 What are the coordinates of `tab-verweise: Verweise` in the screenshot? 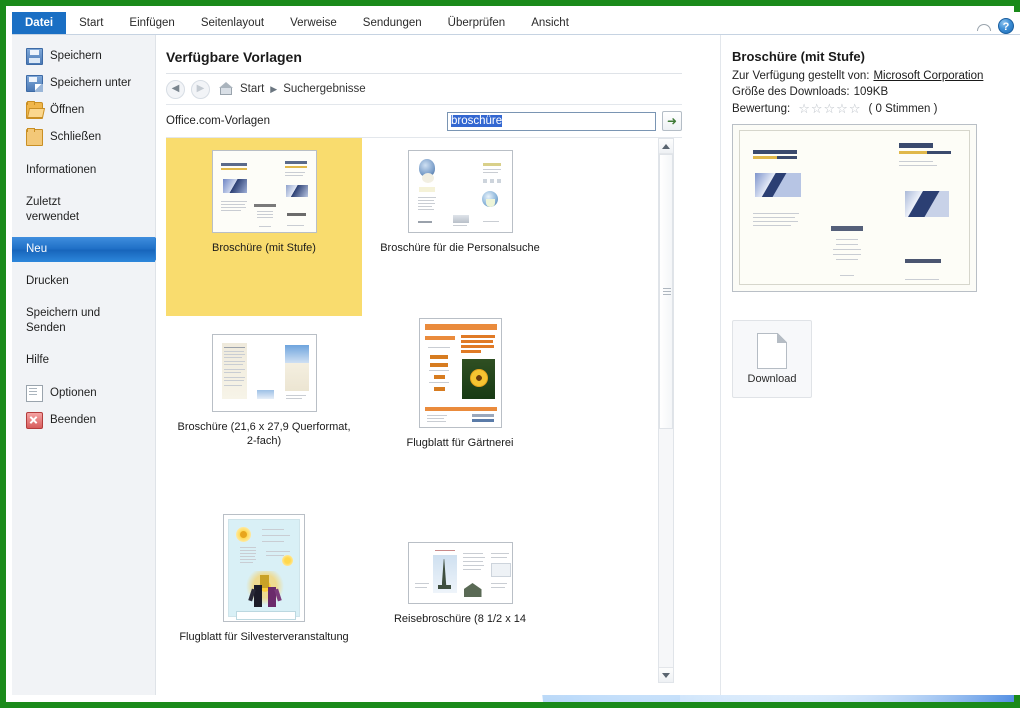 It's located at (313, 23).